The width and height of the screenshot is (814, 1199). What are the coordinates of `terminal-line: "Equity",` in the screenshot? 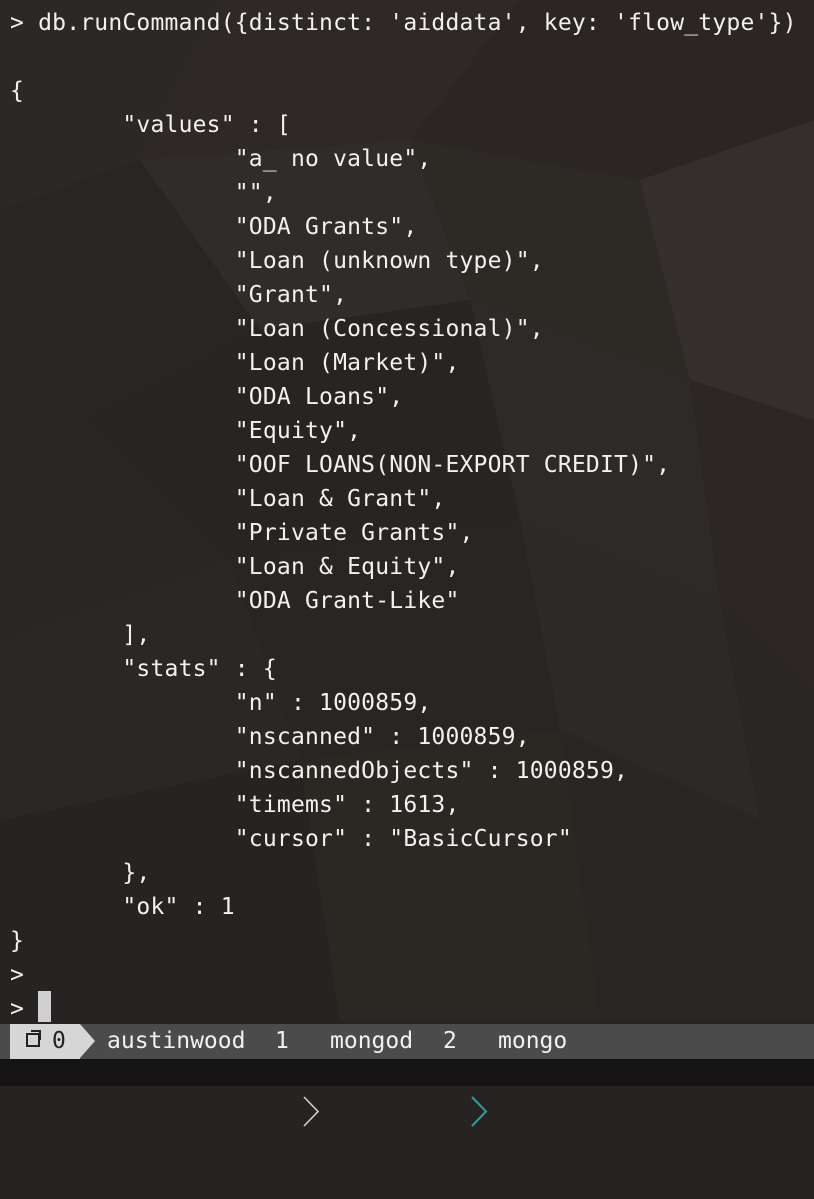 It's located at (186, 431).